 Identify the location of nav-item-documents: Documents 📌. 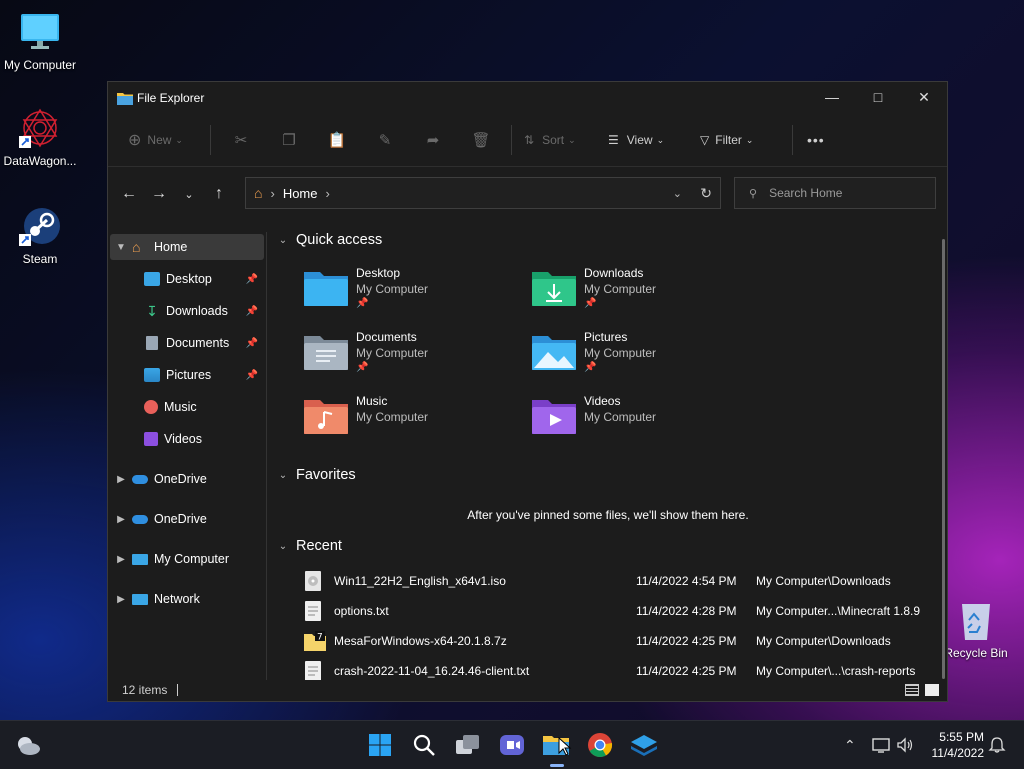
(204, 343).